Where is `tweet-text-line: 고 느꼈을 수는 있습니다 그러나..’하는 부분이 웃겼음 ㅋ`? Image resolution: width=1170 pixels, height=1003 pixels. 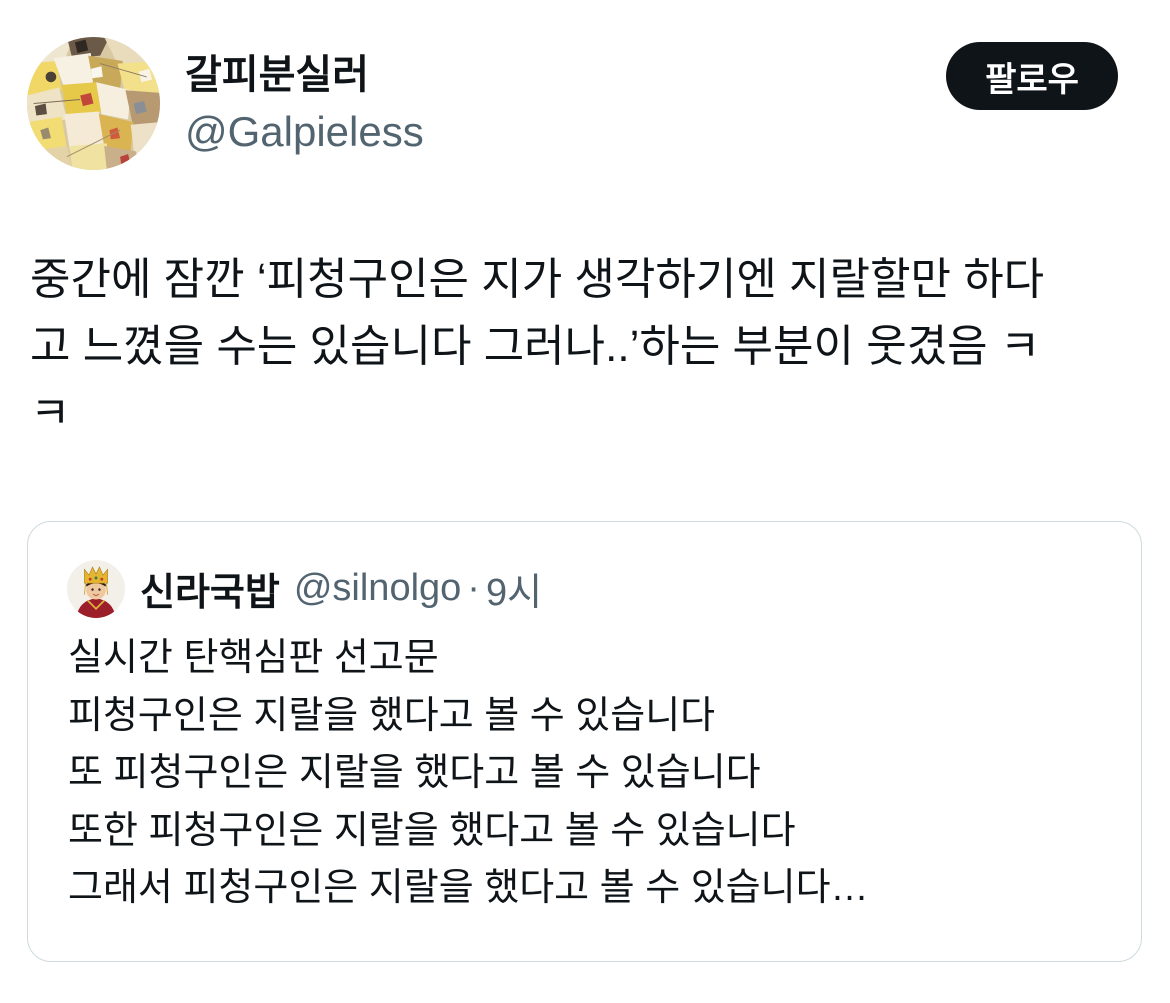 tweet-text-line: 고 느꼈을 수는 있습니다 그러나..’하는 부분이 웃겼음 ㅋ is located at coordinates (535, 346).